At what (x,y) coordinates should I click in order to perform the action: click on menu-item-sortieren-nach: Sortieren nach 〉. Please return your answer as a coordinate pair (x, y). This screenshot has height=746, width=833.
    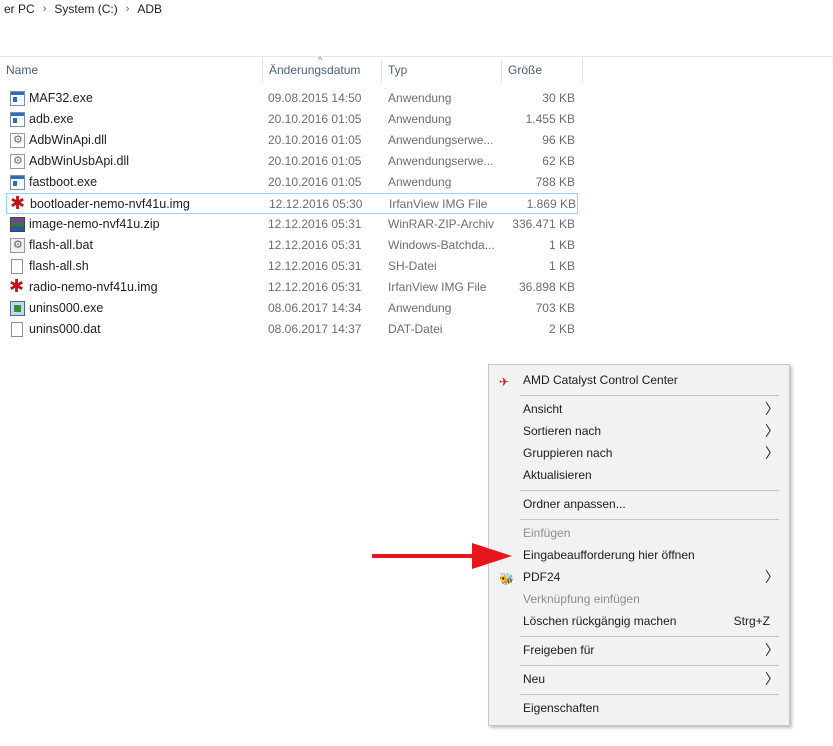
    Looking at the image, I should click on (639, 431).